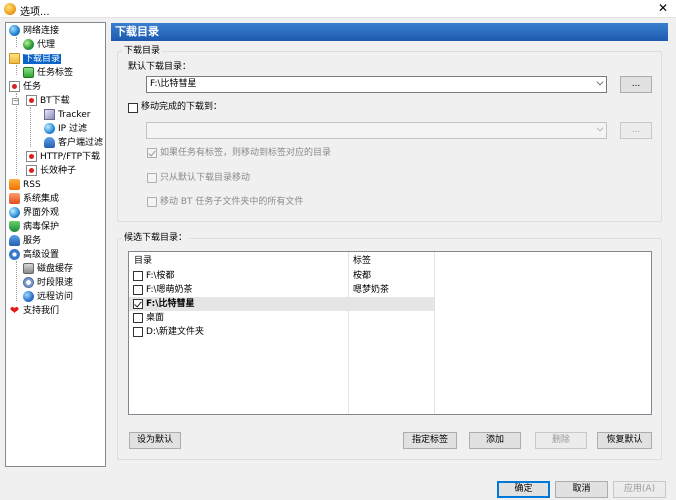  Describe the element at coordinates (35, 311) in the screenshot. I see `tree-item-support-us: ❤ 支持我们` at that location.